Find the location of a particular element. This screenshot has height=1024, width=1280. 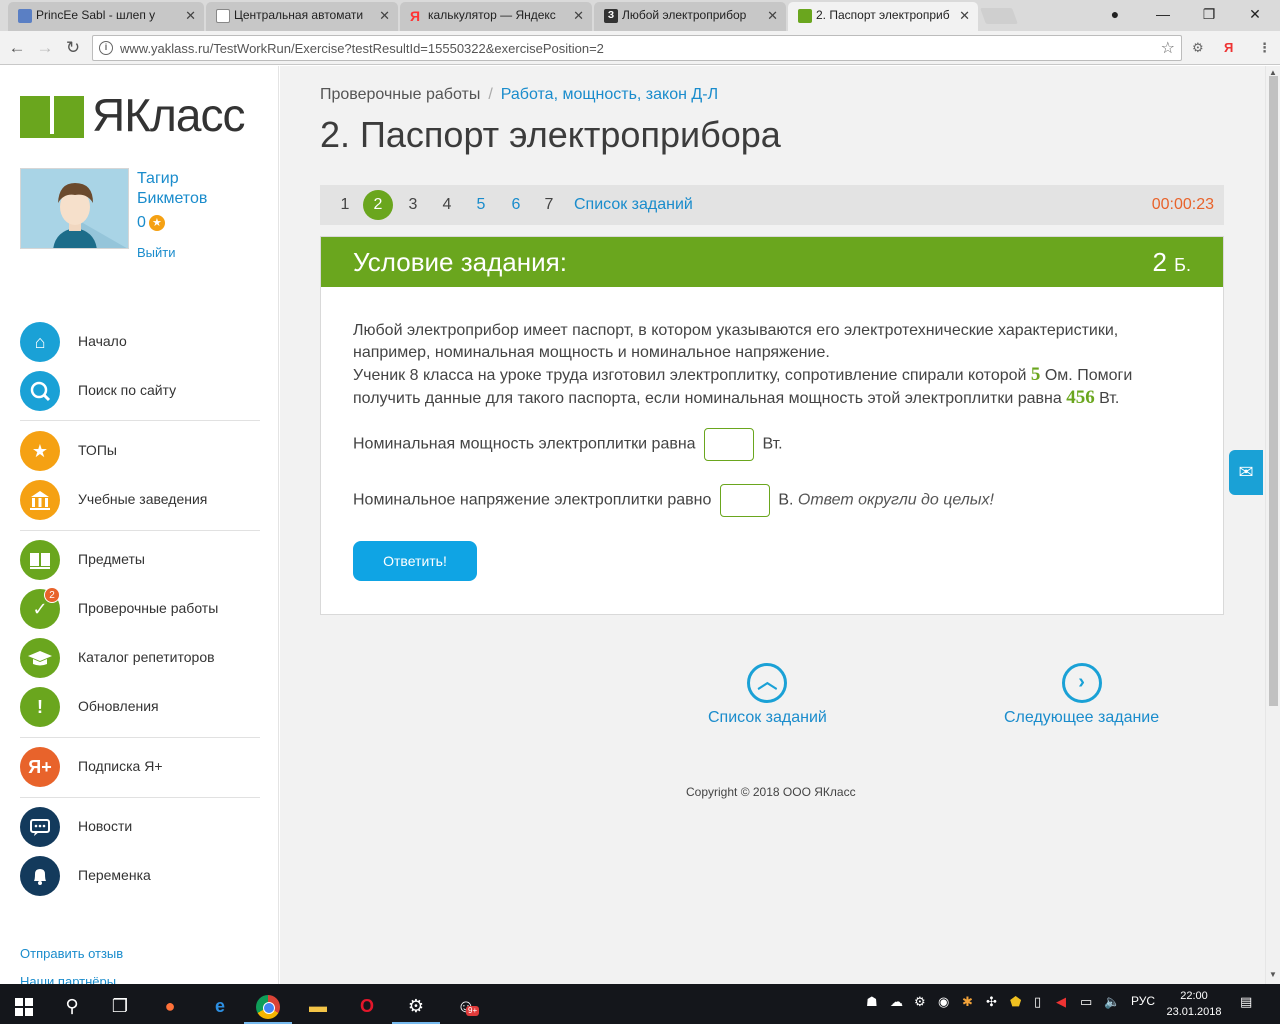

voltage-answer-input is located at coordinates (744, 500).